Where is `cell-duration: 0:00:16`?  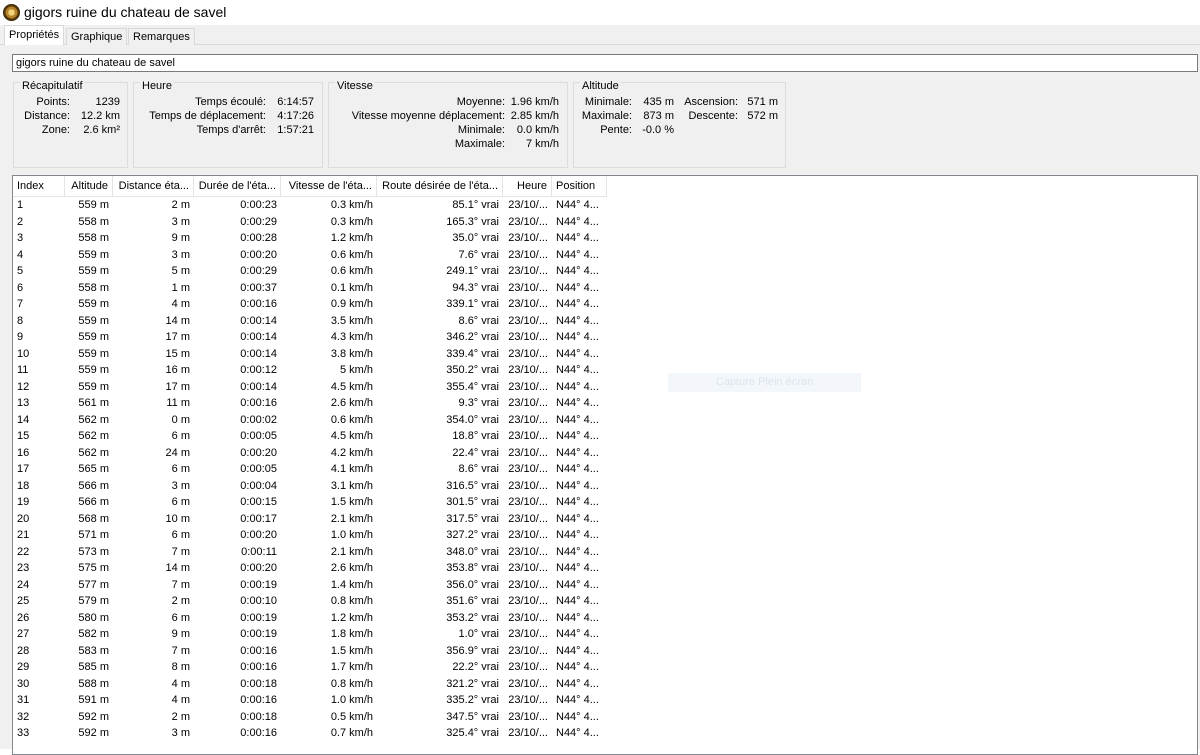
cell-duration: 0:00:16 is located at coordinates (258, 700).